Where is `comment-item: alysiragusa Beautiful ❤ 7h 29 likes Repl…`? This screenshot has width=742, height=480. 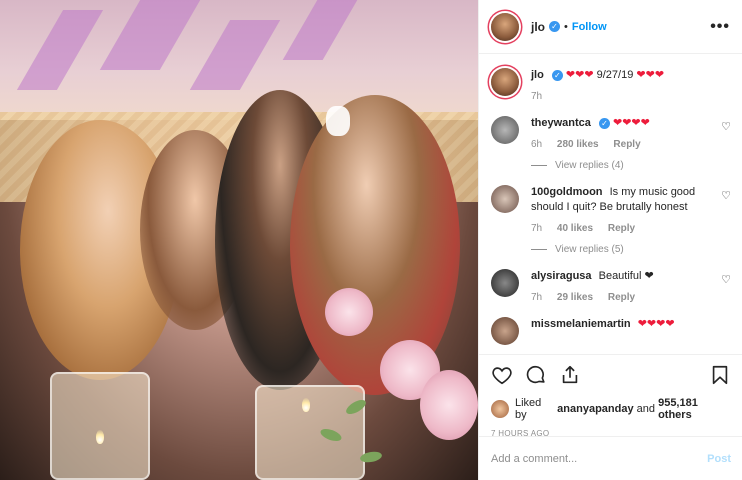 comment-item: alysiragusa Beautiful ❤ 7h 29 likes Repl… is located at coordinates (611, 286).